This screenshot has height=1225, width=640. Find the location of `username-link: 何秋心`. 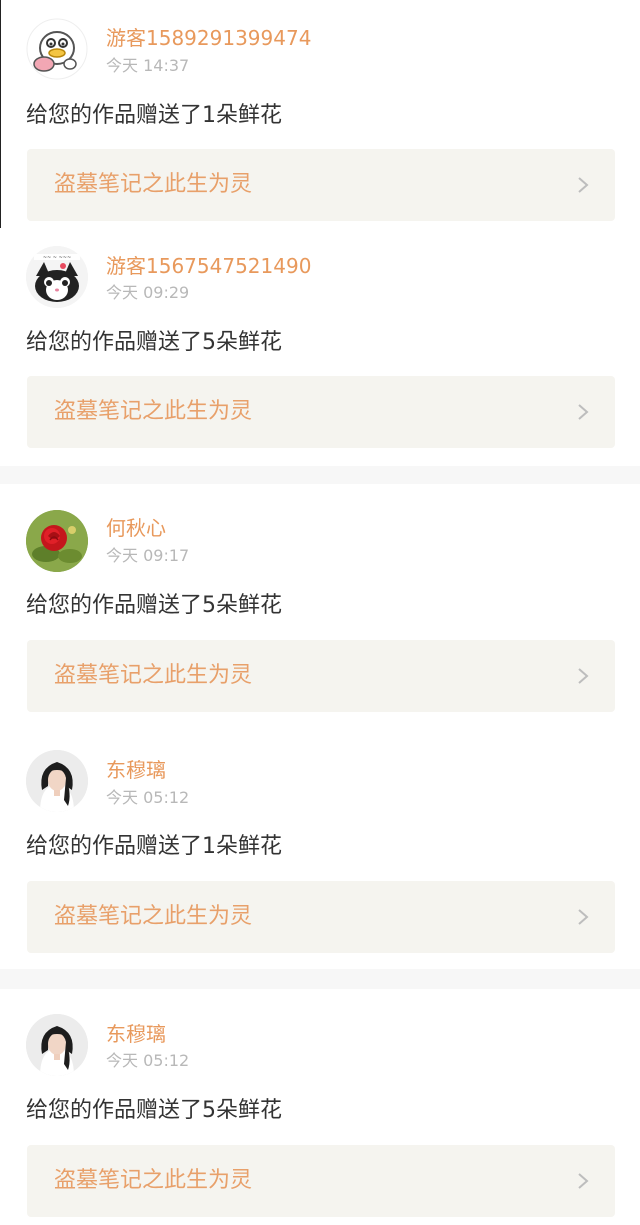

username-link: 何秋心 is located at coordinates (136, 528).